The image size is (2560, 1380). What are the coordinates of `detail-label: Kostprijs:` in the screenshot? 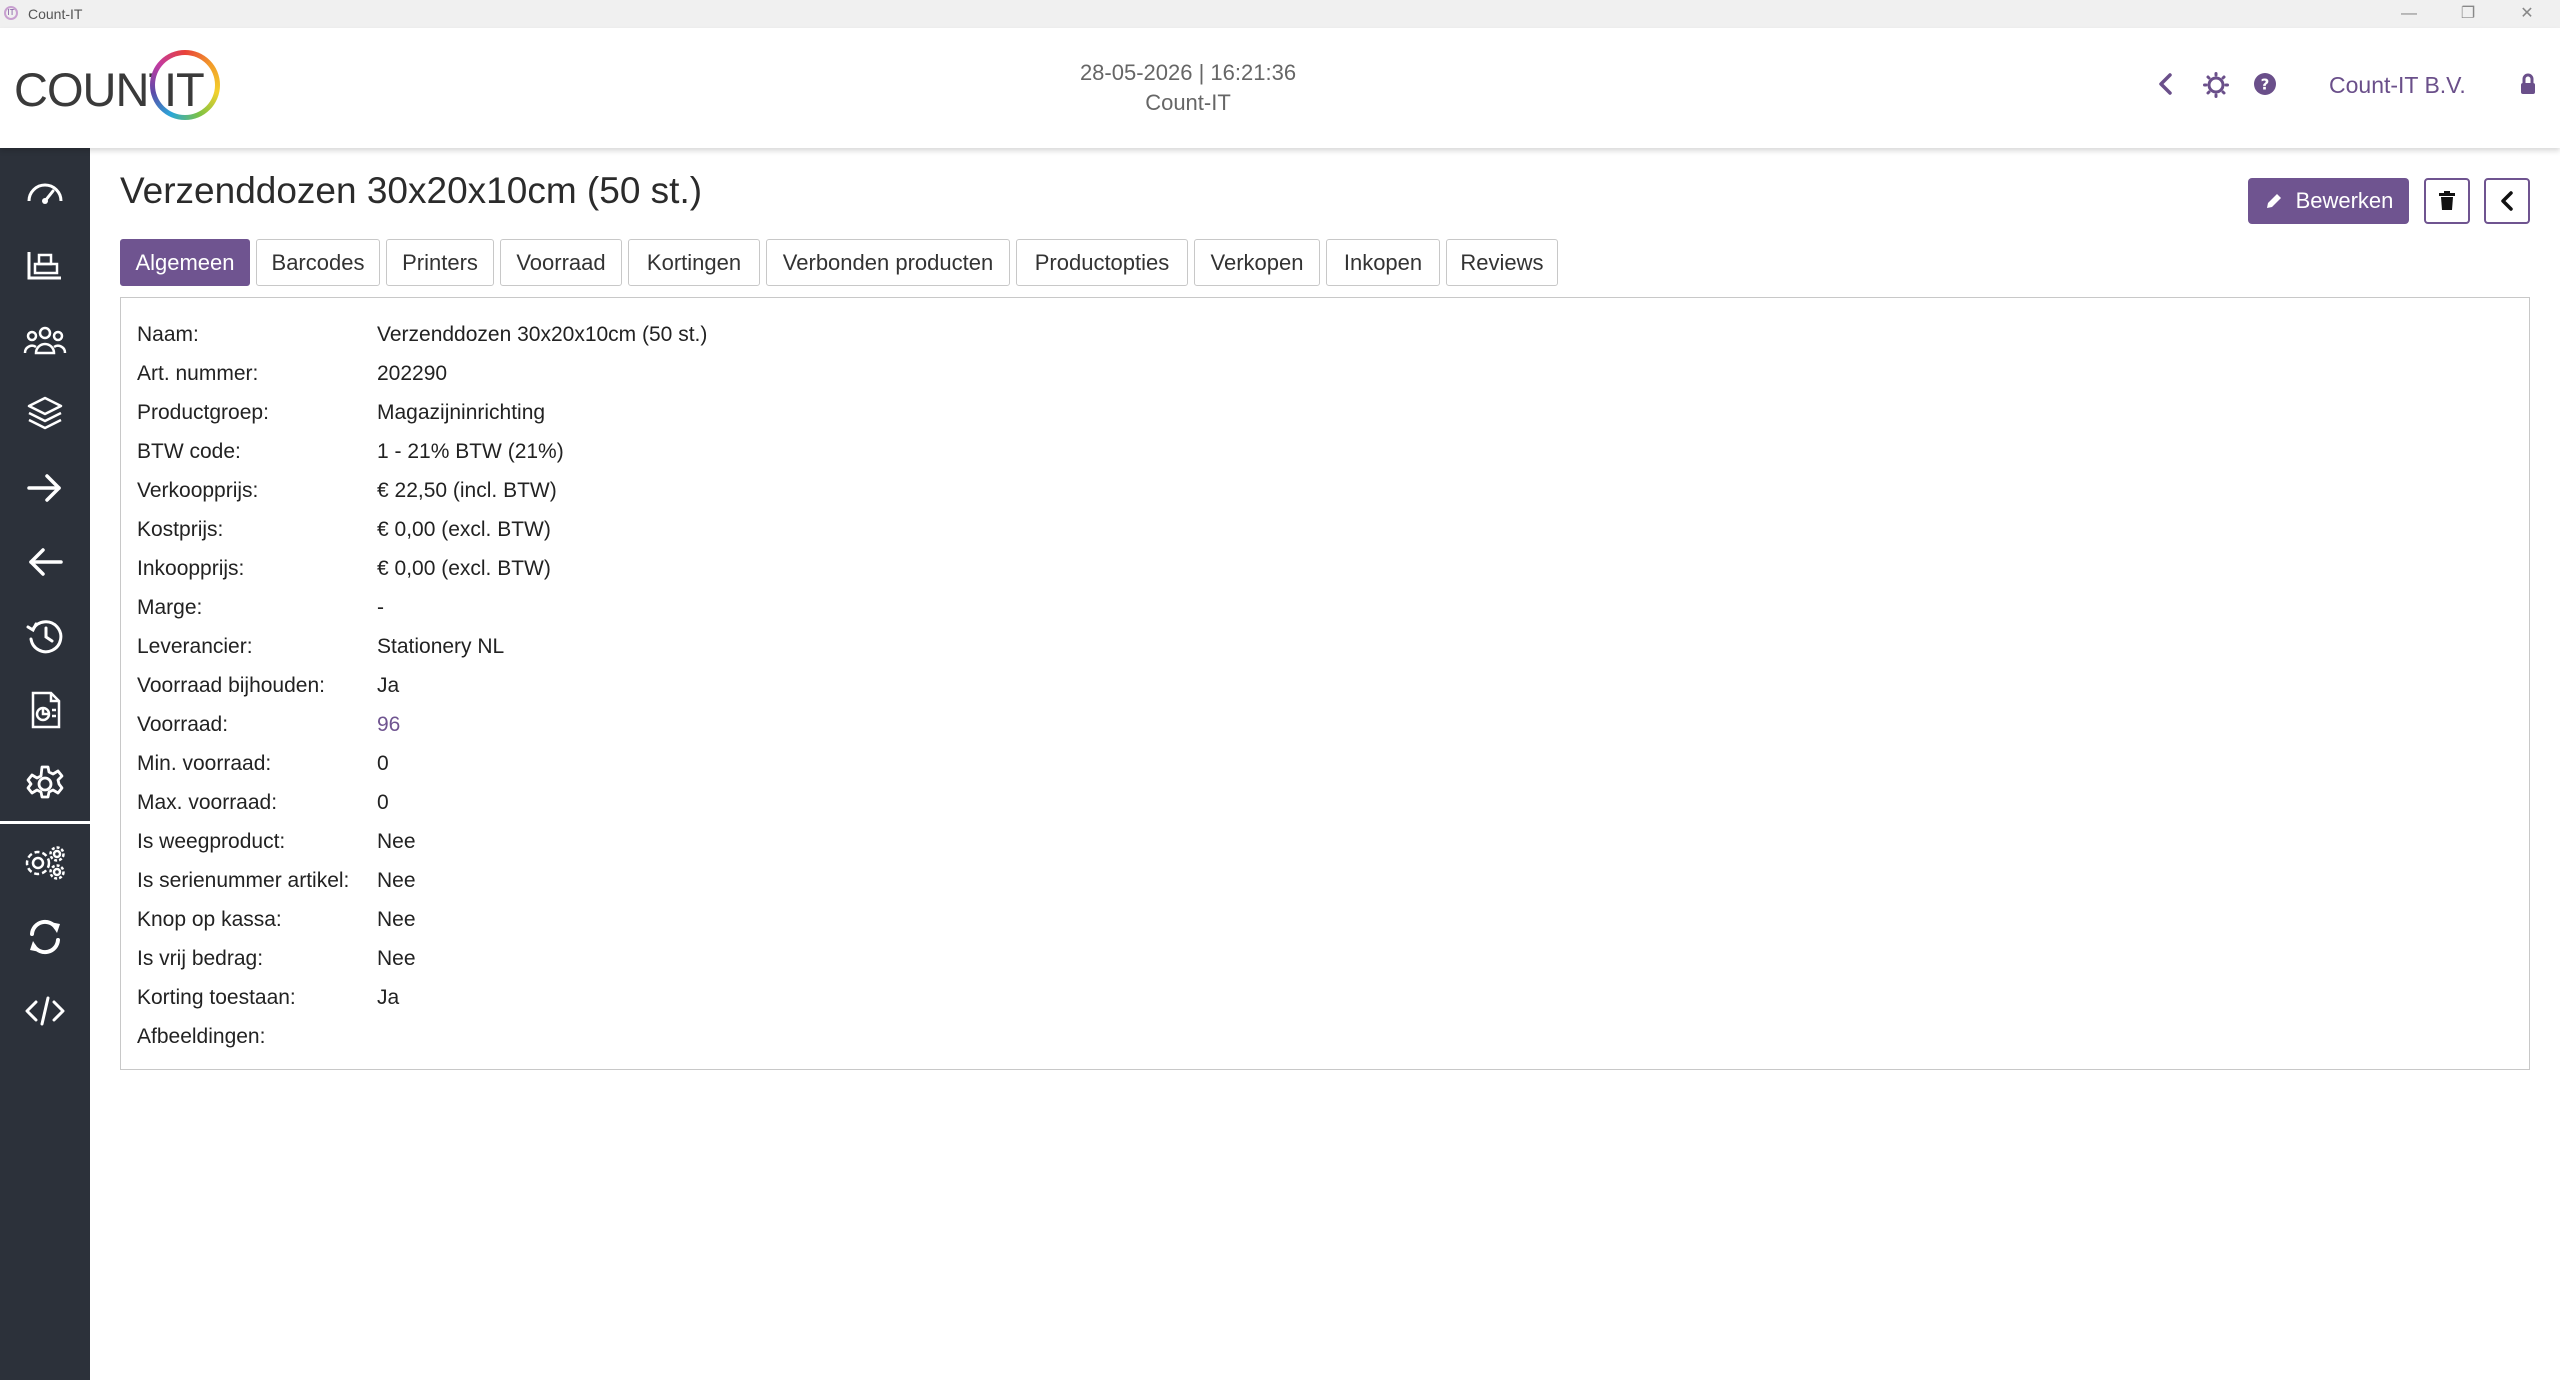 It's located at (180, 529).